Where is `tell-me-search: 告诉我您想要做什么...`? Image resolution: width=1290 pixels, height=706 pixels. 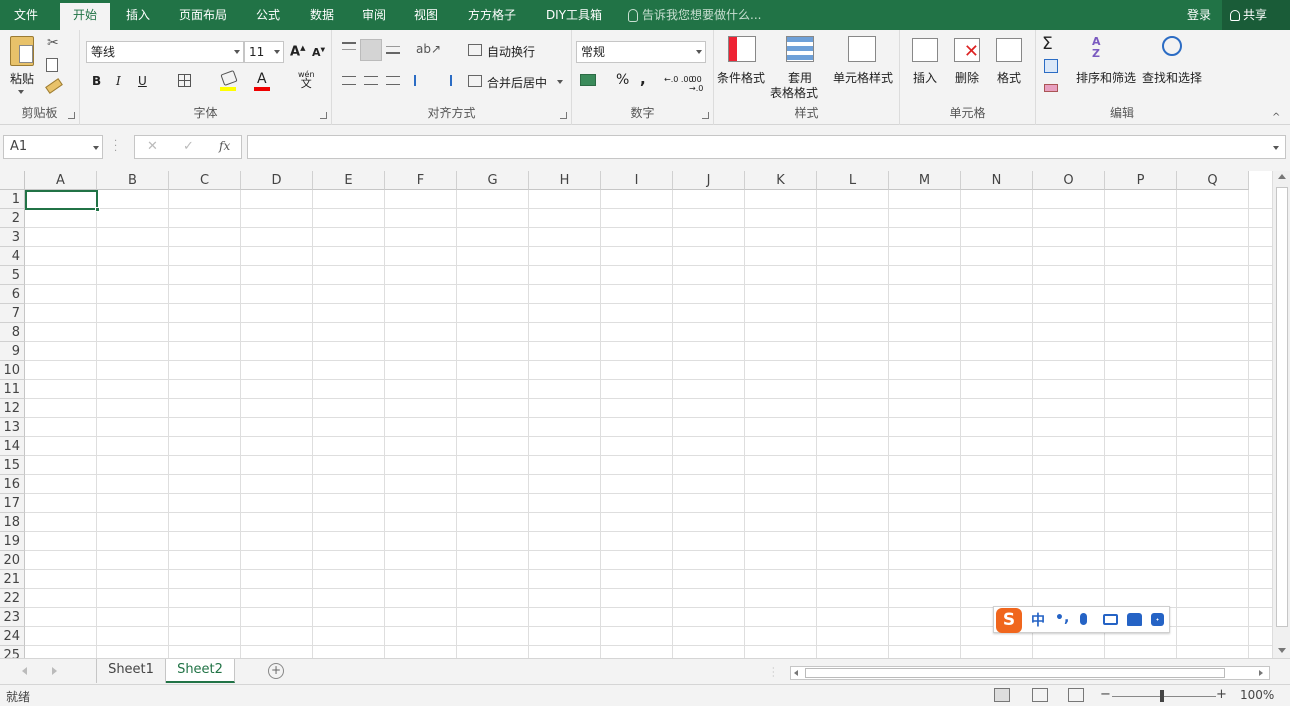 tell-me-search: 告诉我您想要做什么... is located at coordinates (694, 15).